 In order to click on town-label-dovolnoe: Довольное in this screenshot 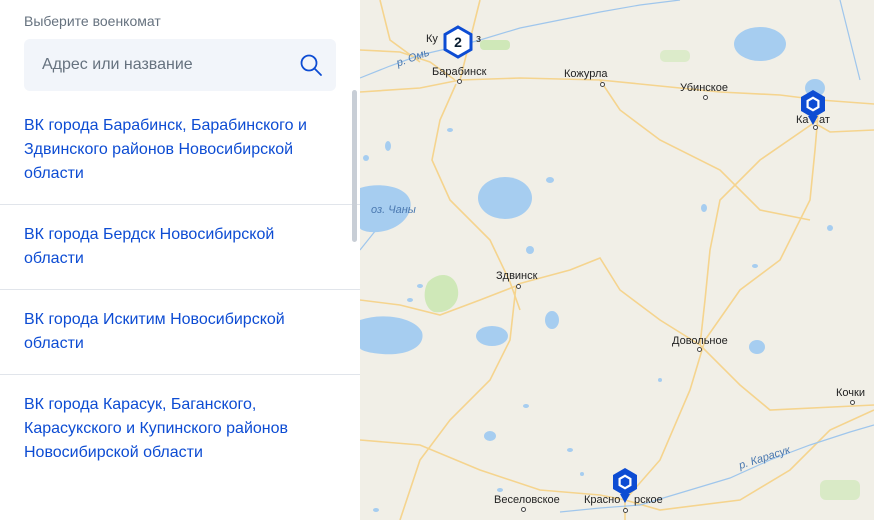, I will do `click(700, 341)`.